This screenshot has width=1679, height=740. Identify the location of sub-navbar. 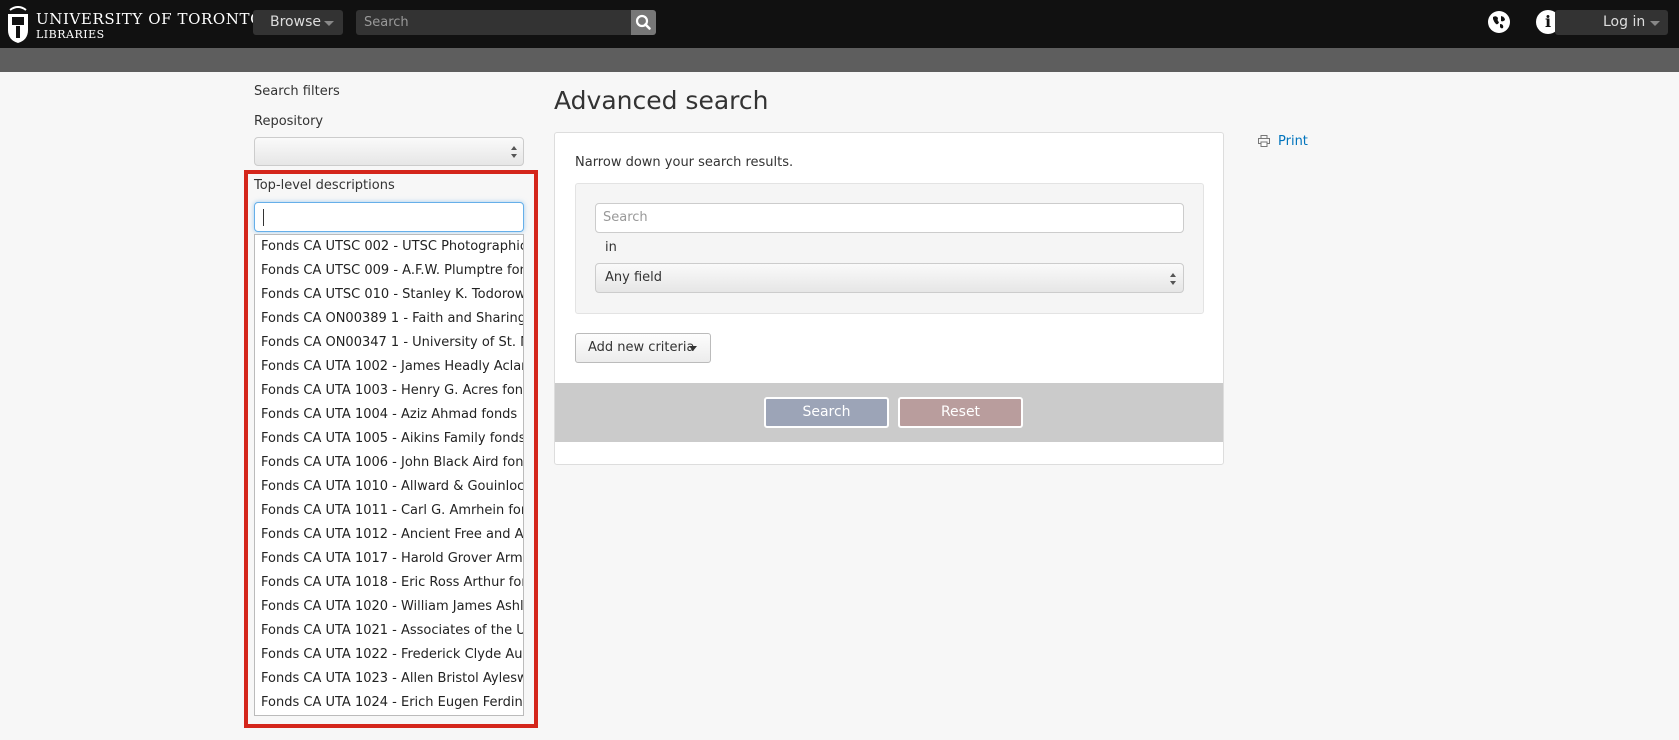
(839, 60).